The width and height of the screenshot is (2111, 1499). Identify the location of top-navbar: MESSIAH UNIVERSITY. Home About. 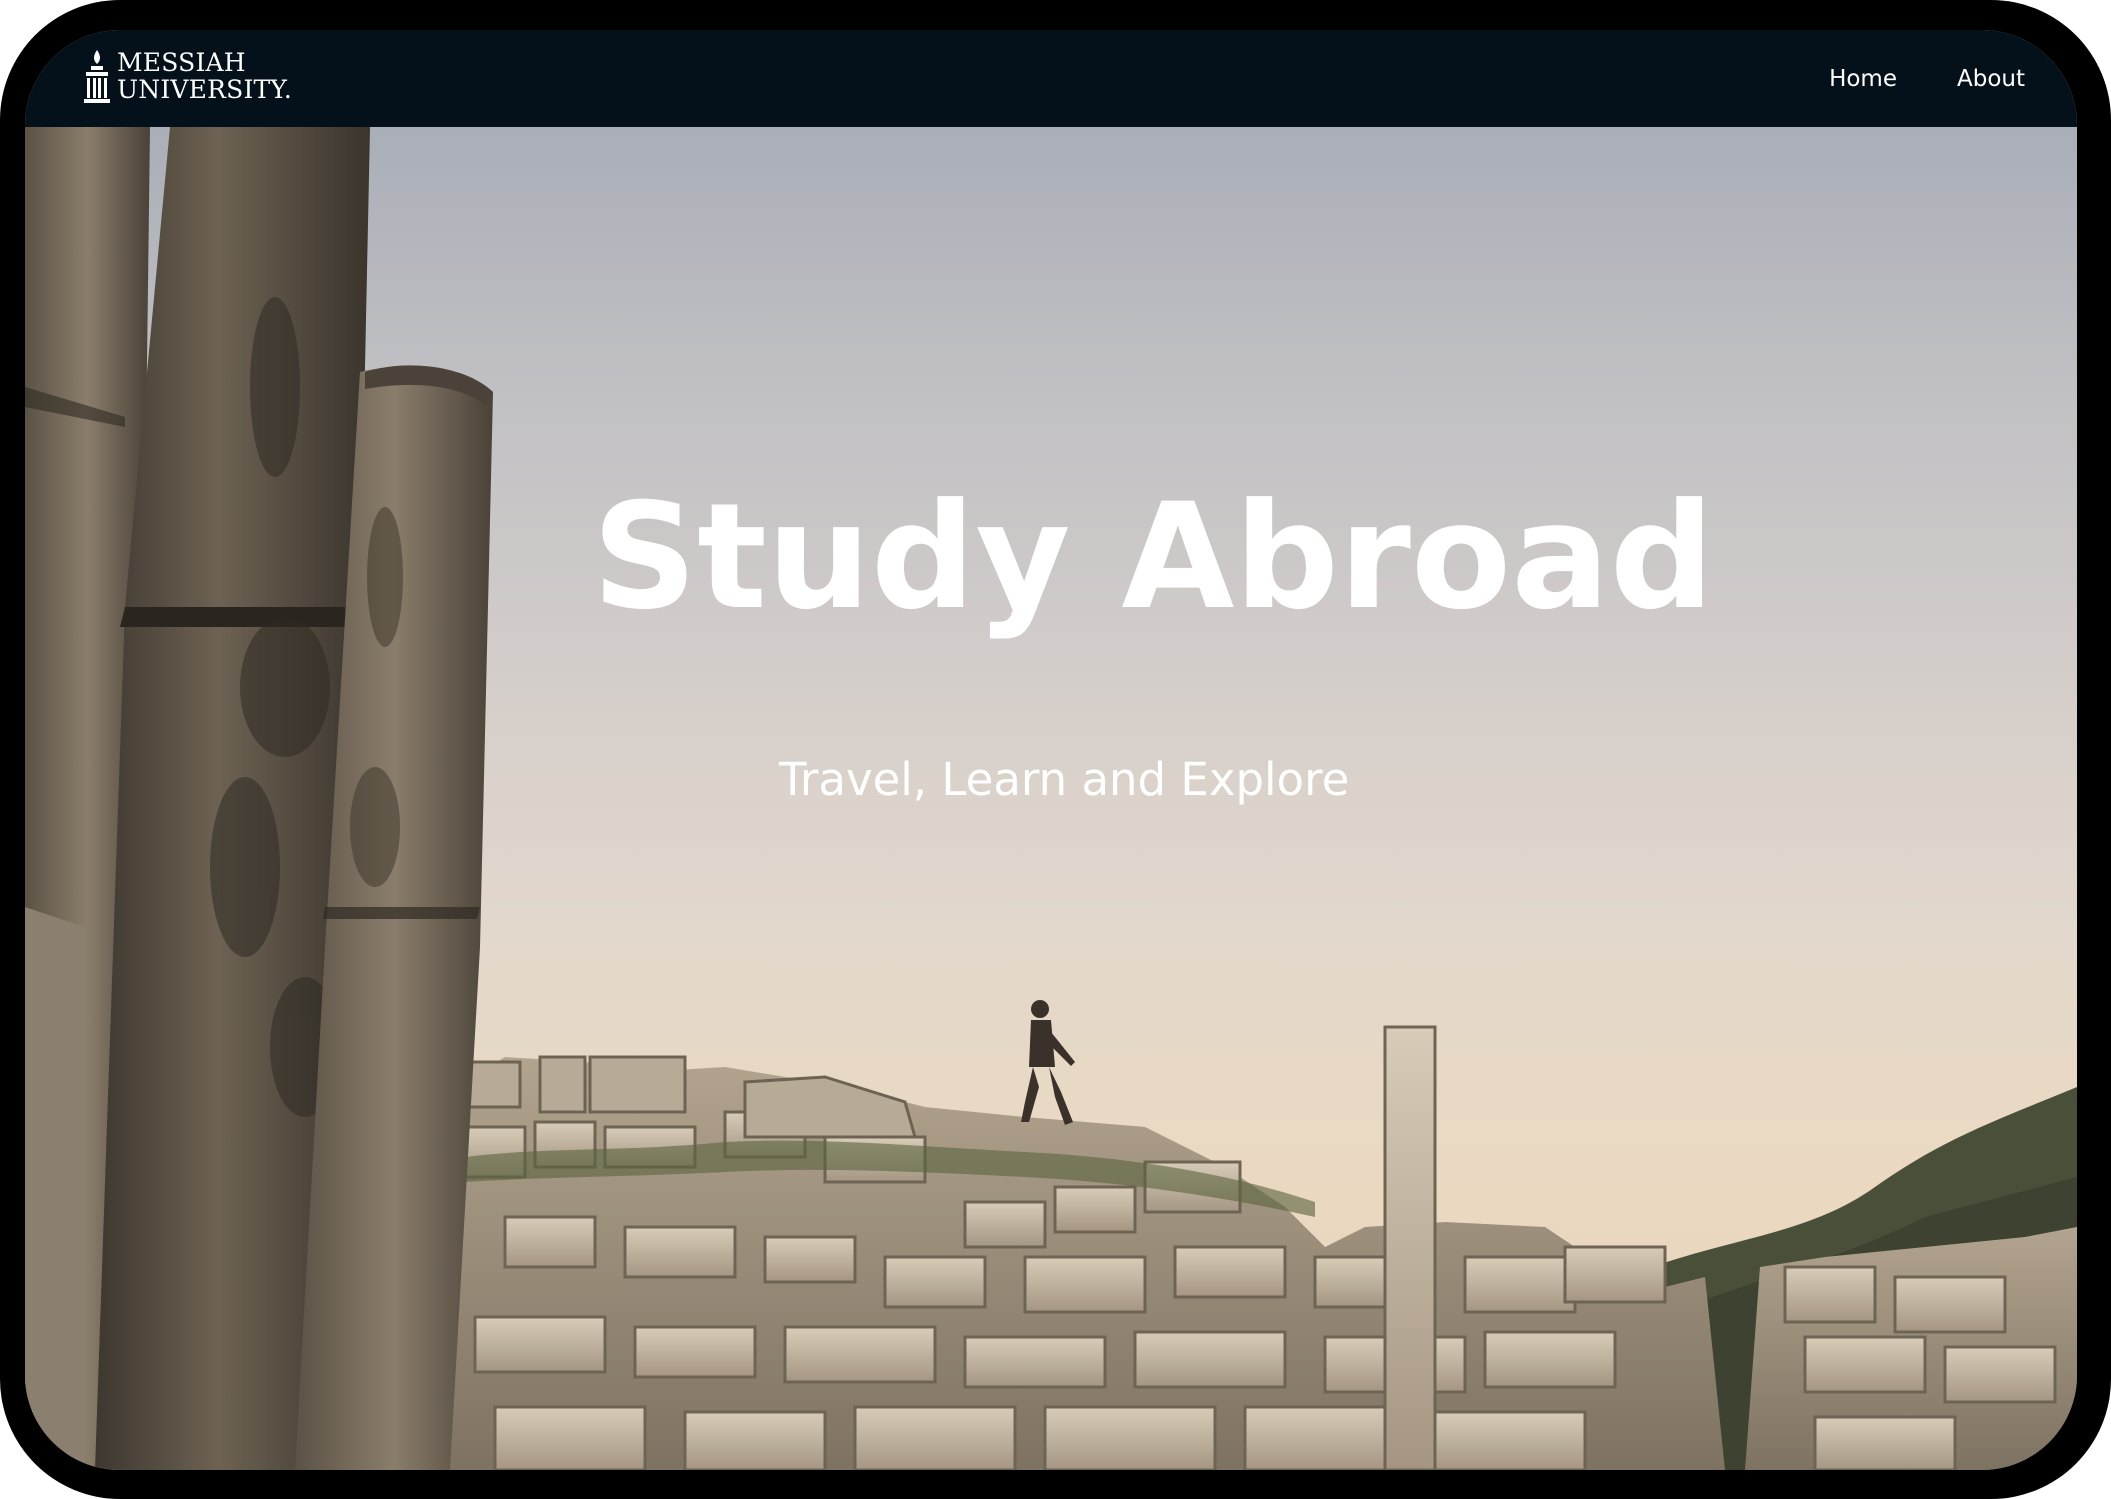
(1051, 78).